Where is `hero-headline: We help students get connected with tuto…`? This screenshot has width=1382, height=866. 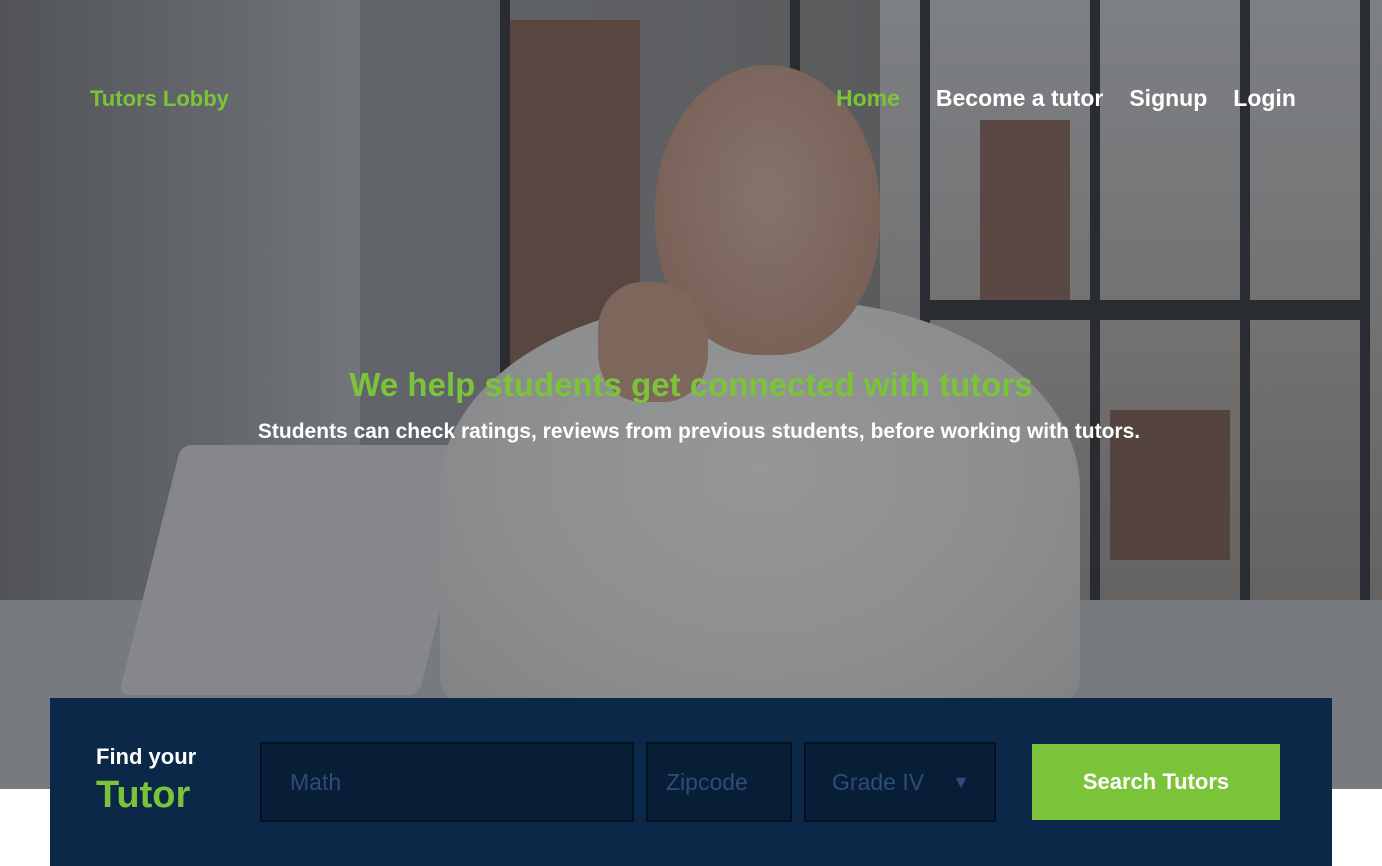
hero-headline: We help students get connected with tuto… is located at coordinates (691, 384).